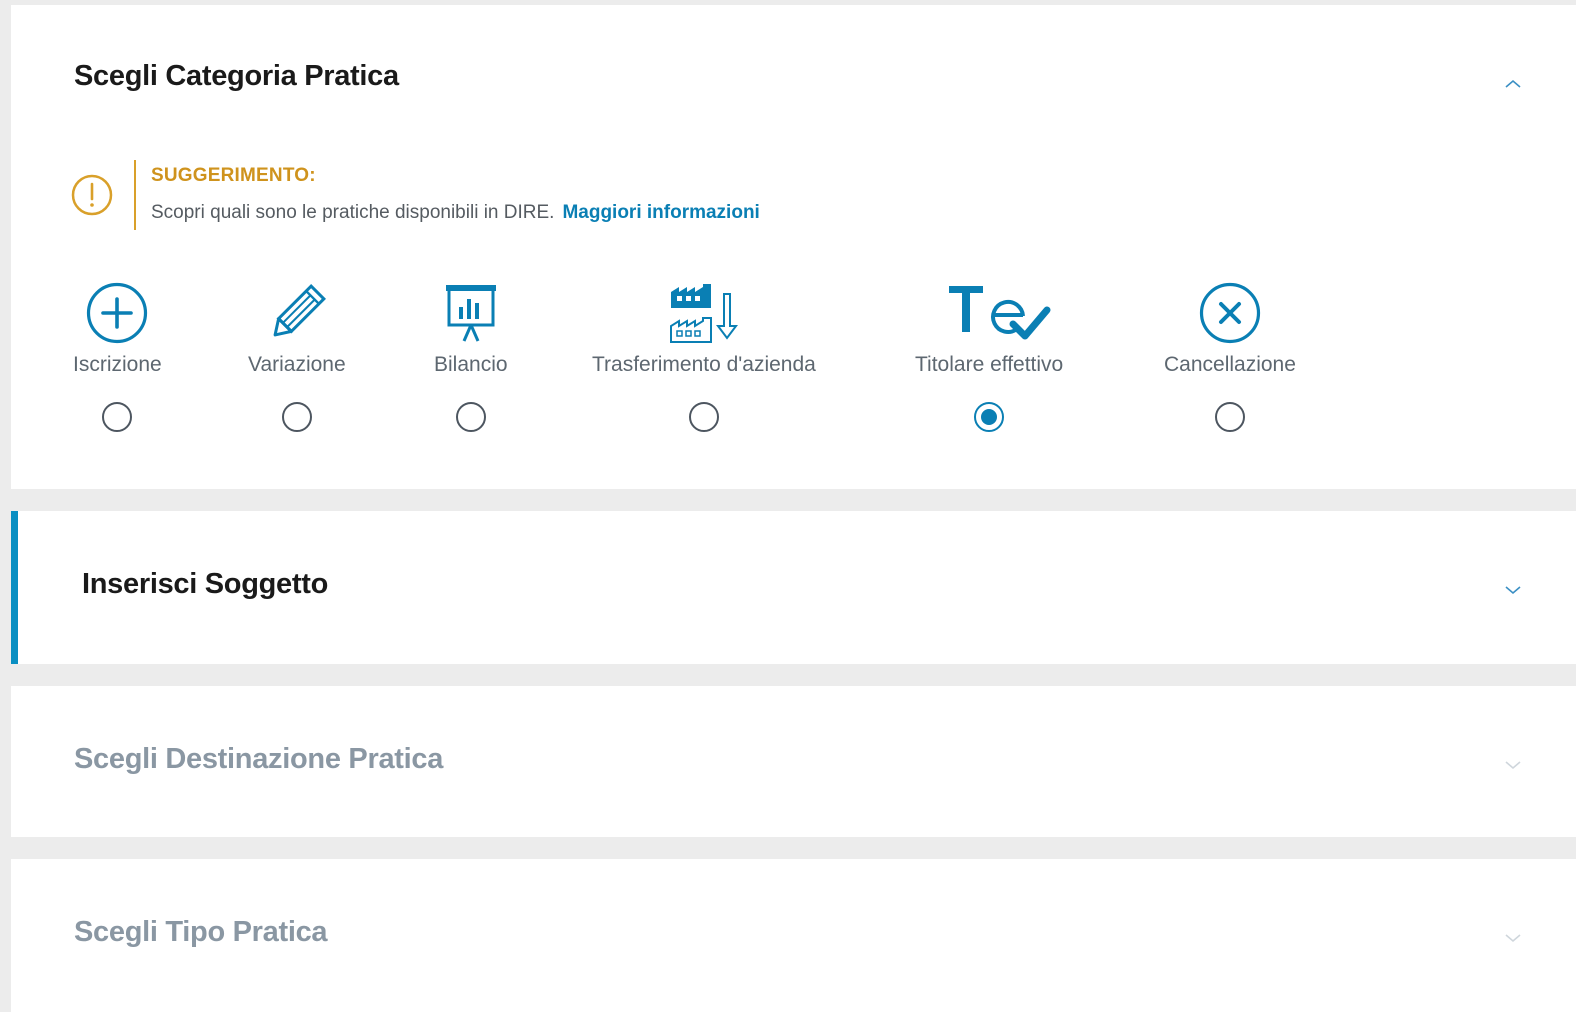  I want to click on option-label: Cancellazione, so click(1230, 364).